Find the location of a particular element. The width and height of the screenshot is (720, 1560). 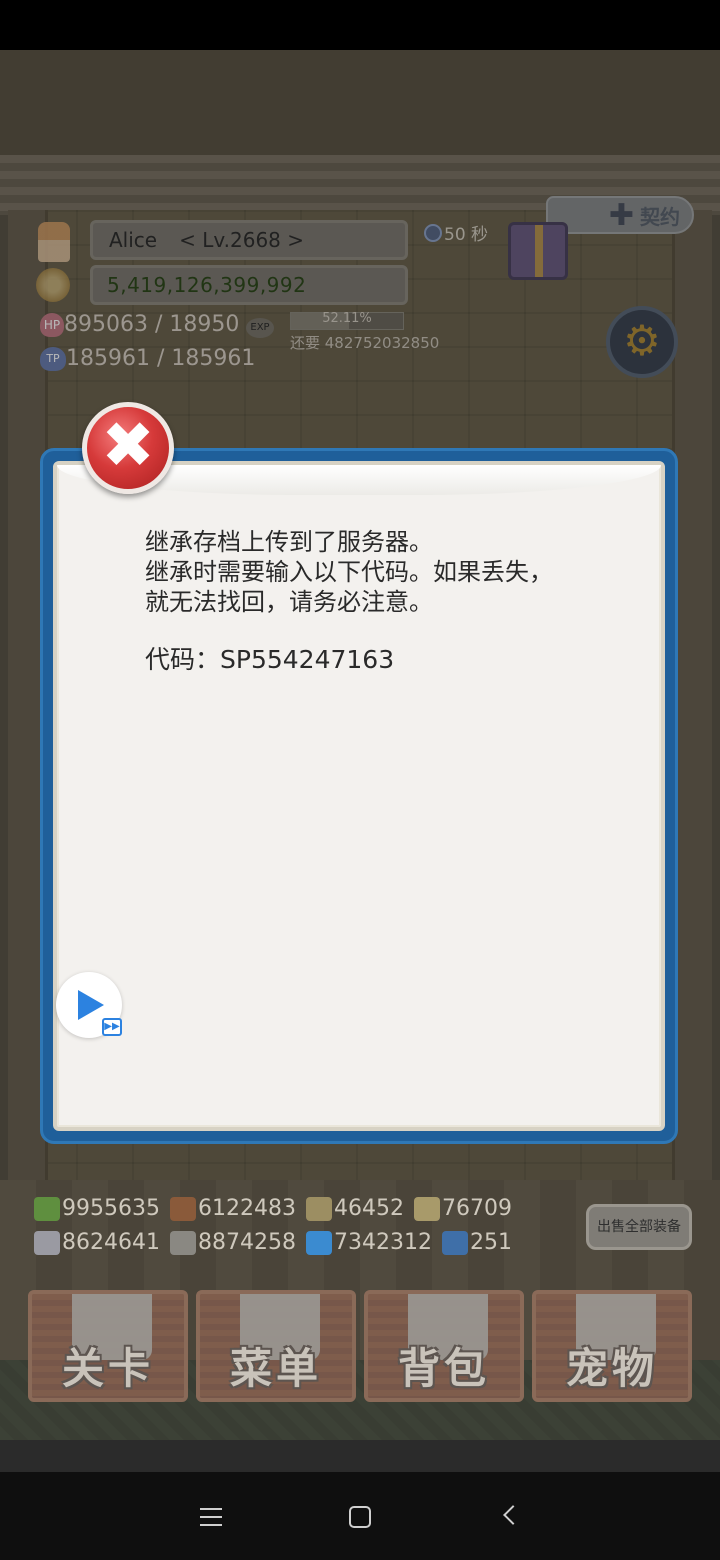

resource-item: 251 is located at coordinates (476, 1242).